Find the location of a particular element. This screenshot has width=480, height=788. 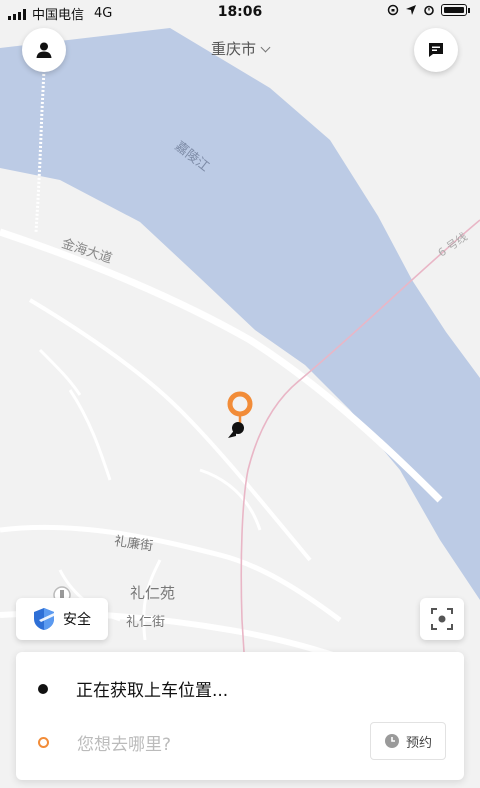

locate-button is located at coordinates (442, 619).